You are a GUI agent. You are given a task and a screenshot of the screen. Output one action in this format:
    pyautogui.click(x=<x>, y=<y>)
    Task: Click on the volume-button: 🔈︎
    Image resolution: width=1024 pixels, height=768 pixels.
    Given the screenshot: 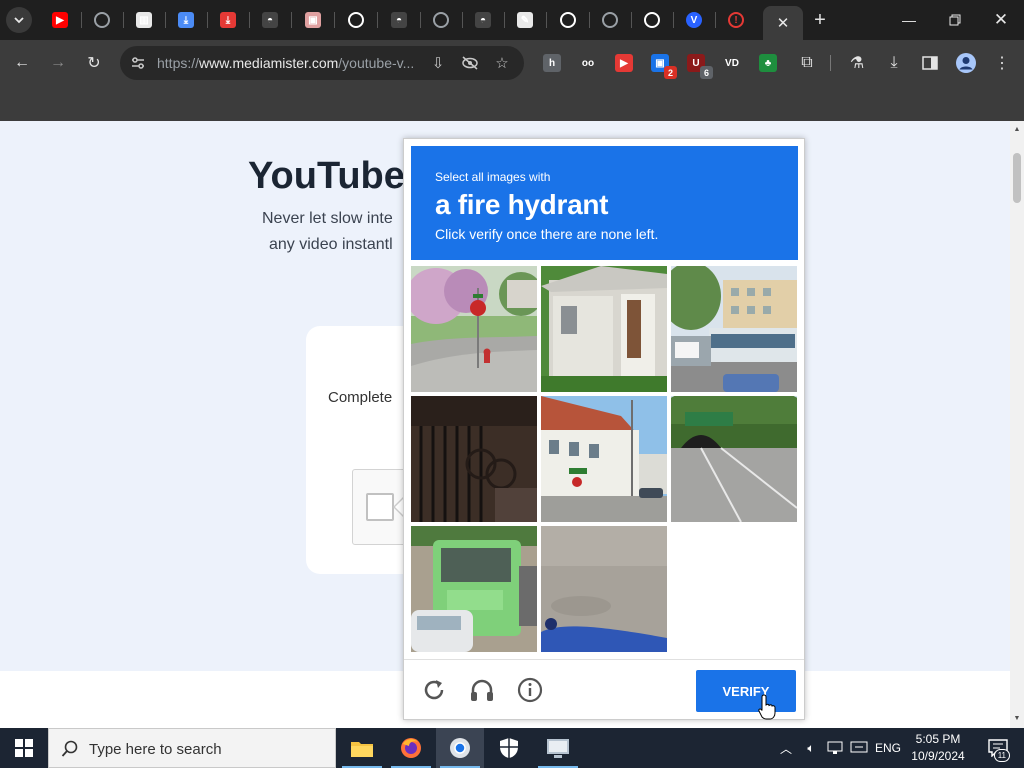 What is the action you would take?
    pyautogui.click(x=811, y=748)
    